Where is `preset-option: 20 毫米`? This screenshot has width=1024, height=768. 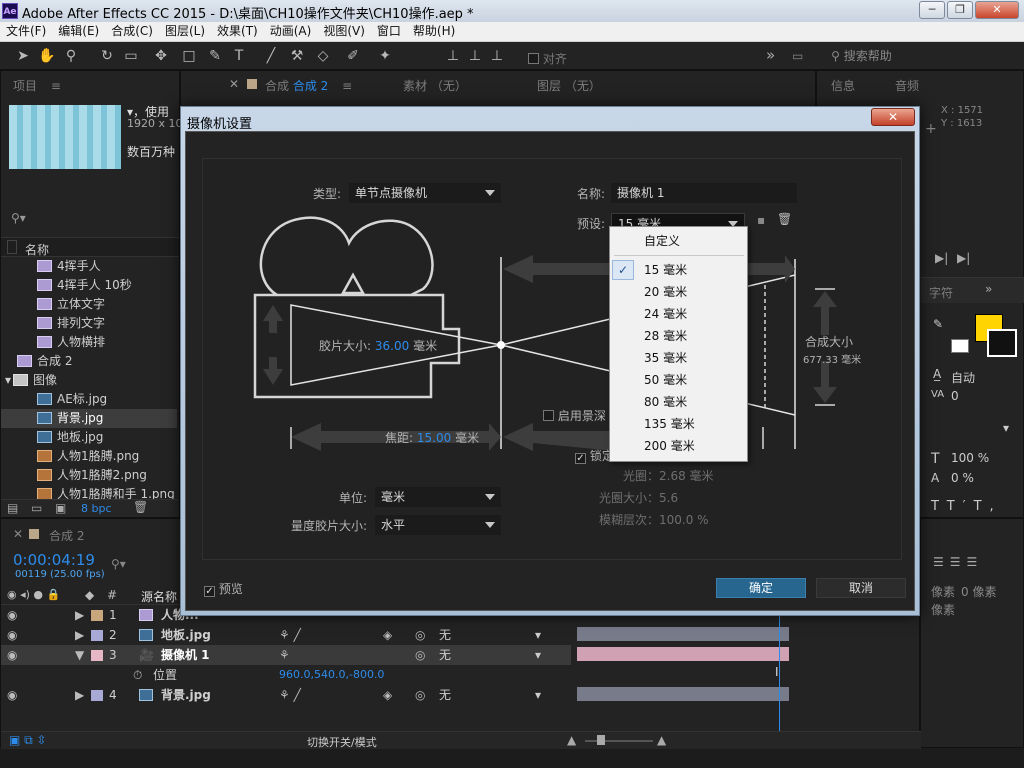 preset-option: 20 毫米 is located at coordinates (694, 292).